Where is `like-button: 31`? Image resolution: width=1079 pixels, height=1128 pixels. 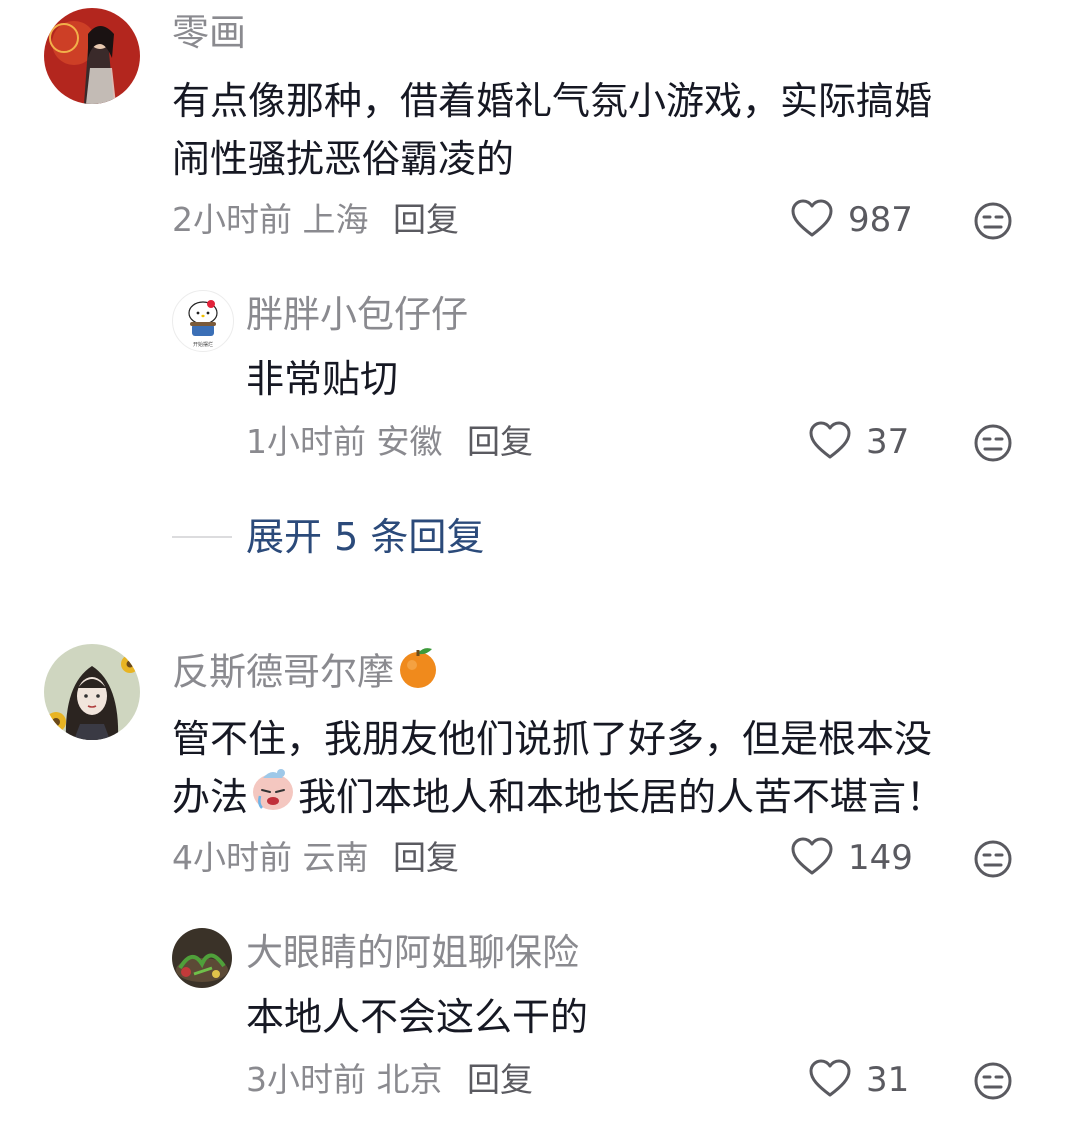 like-button: 31 is located at coordinates (858, 1080).